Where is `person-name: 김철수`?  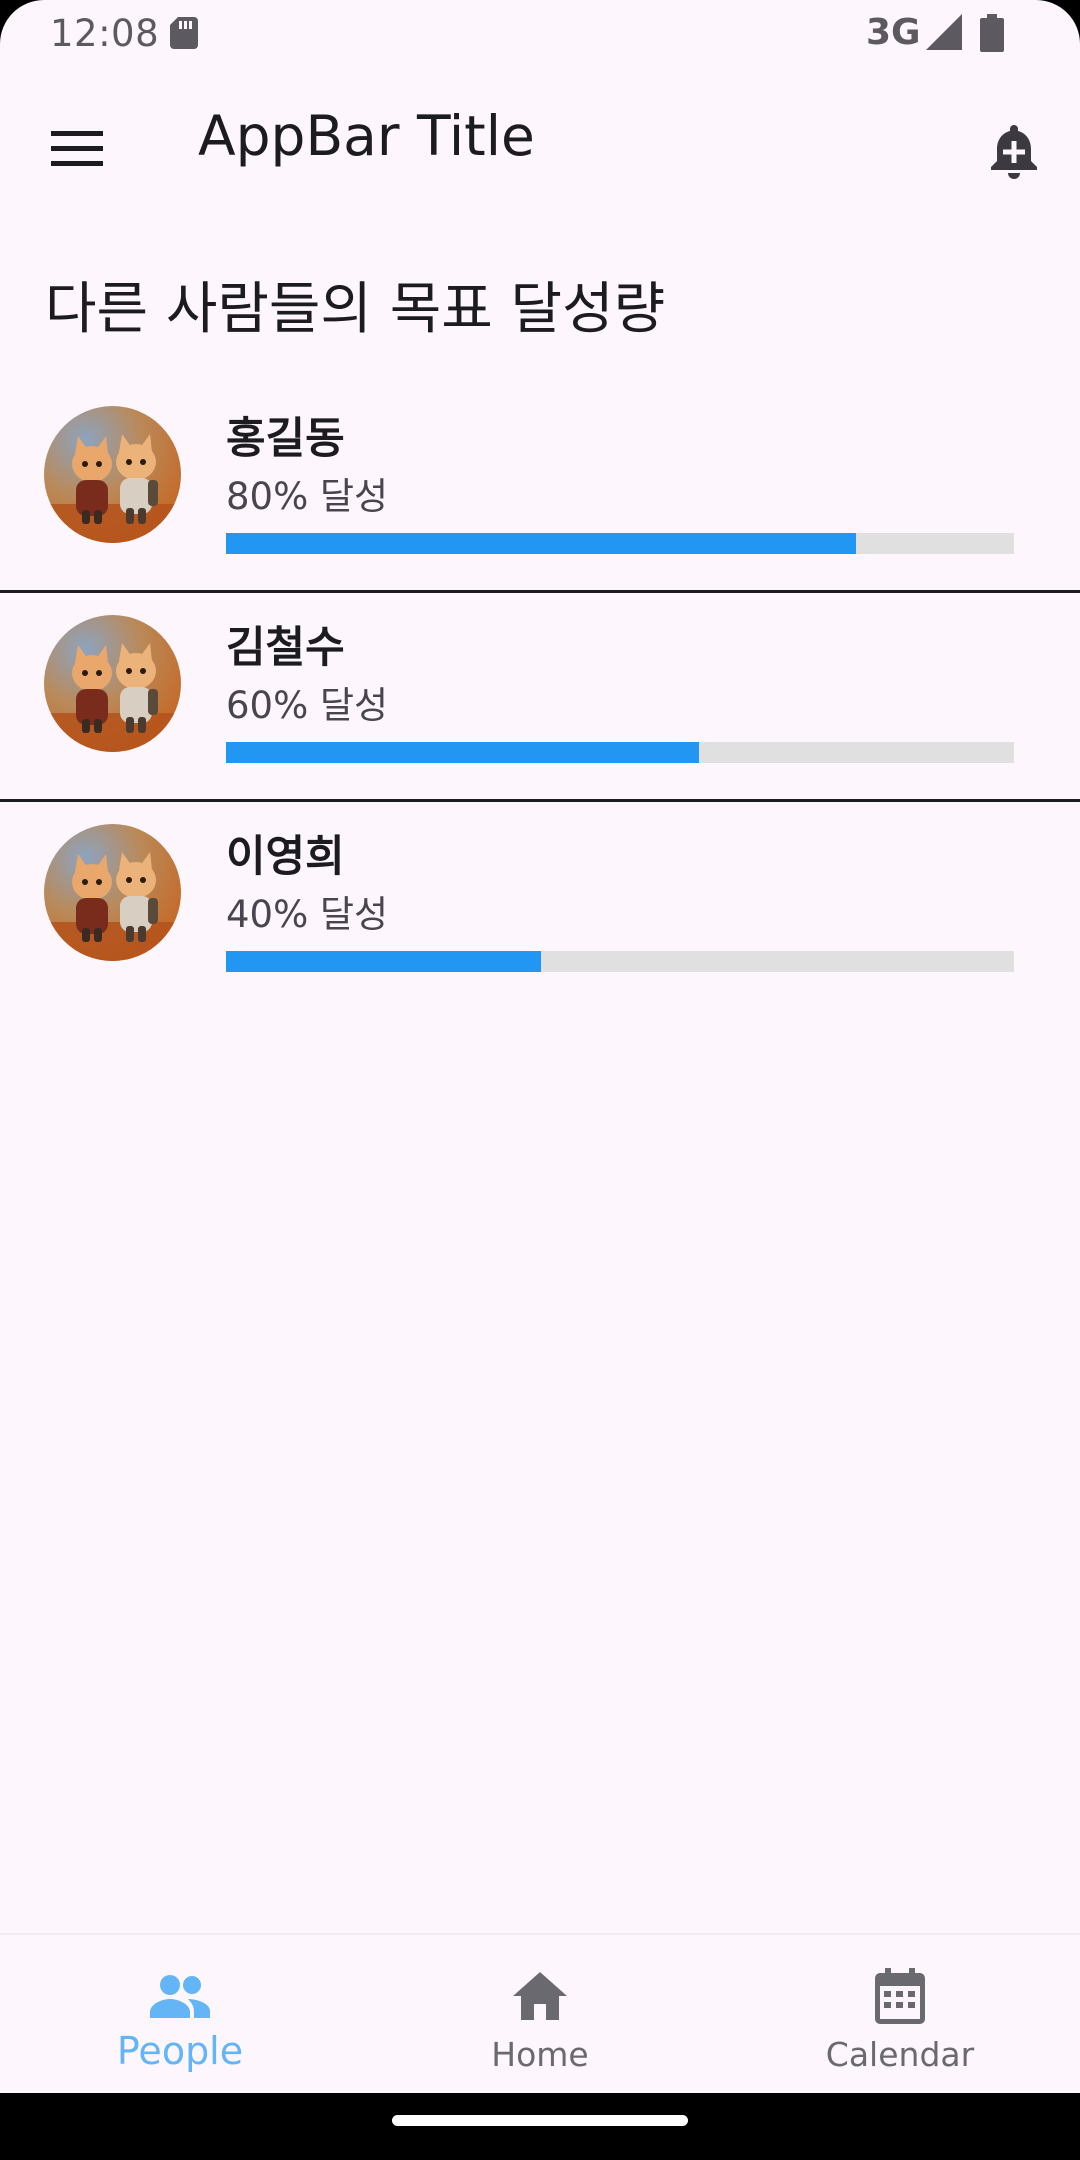
person-name: 김철수 is located at coordinates (285, 648).